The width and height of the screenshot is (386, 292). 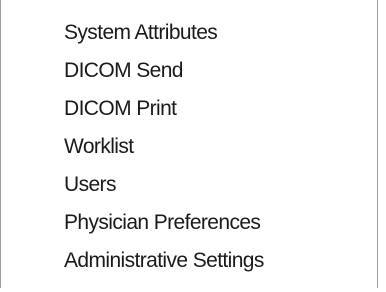 What do you see at coordinates (164, 261) in the screenshot?
I see `menu-item-administrative-settings: Administrative Settings` at bounding box center [164, 261].